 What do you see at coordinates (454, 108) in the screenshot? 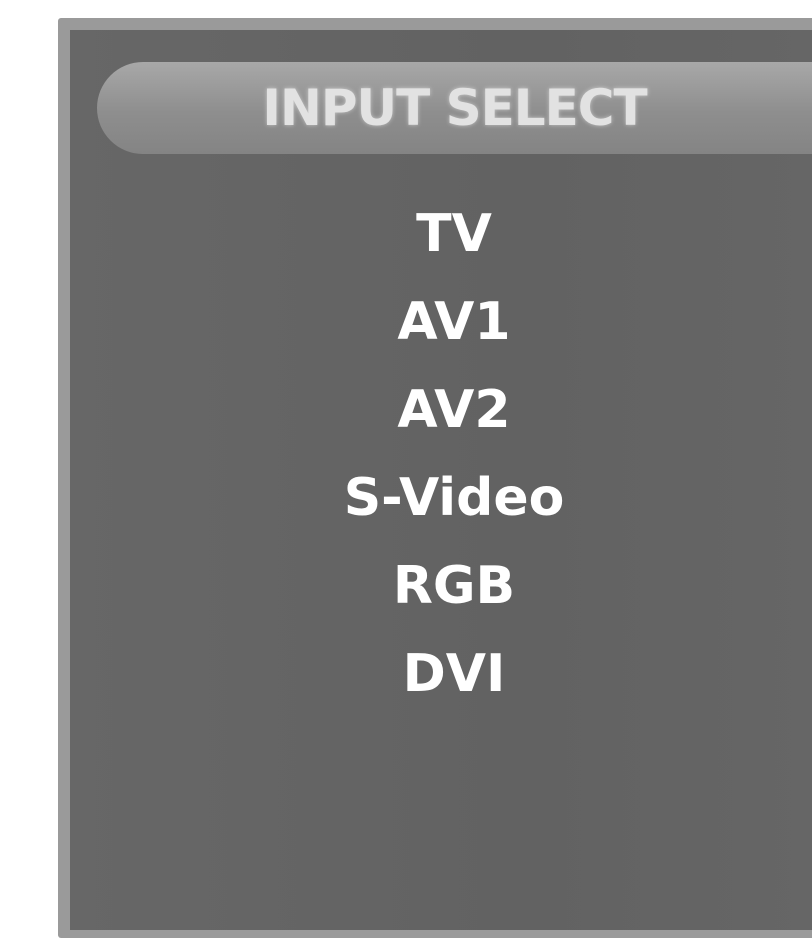
I see `menu-title: INPUT SELECT` at bounding box center [454, 108].